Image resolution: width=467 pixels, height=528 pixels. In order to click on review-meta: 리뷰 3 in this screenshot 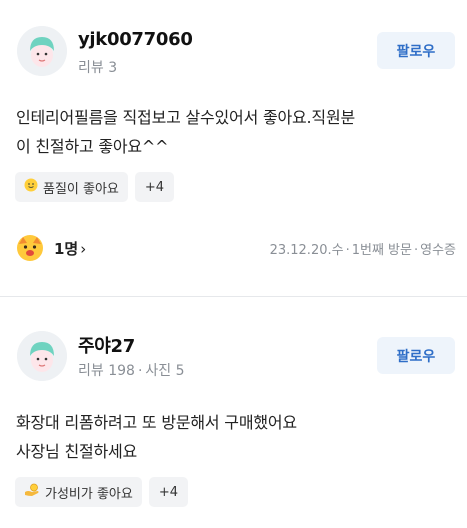, I will do `click(97, 67)`.